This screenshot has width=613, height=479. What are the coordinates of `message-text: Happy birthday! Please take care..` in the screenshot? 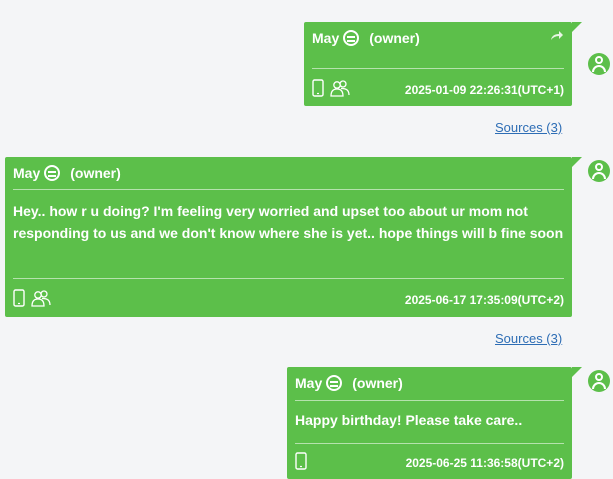 It's located at (409, 420).